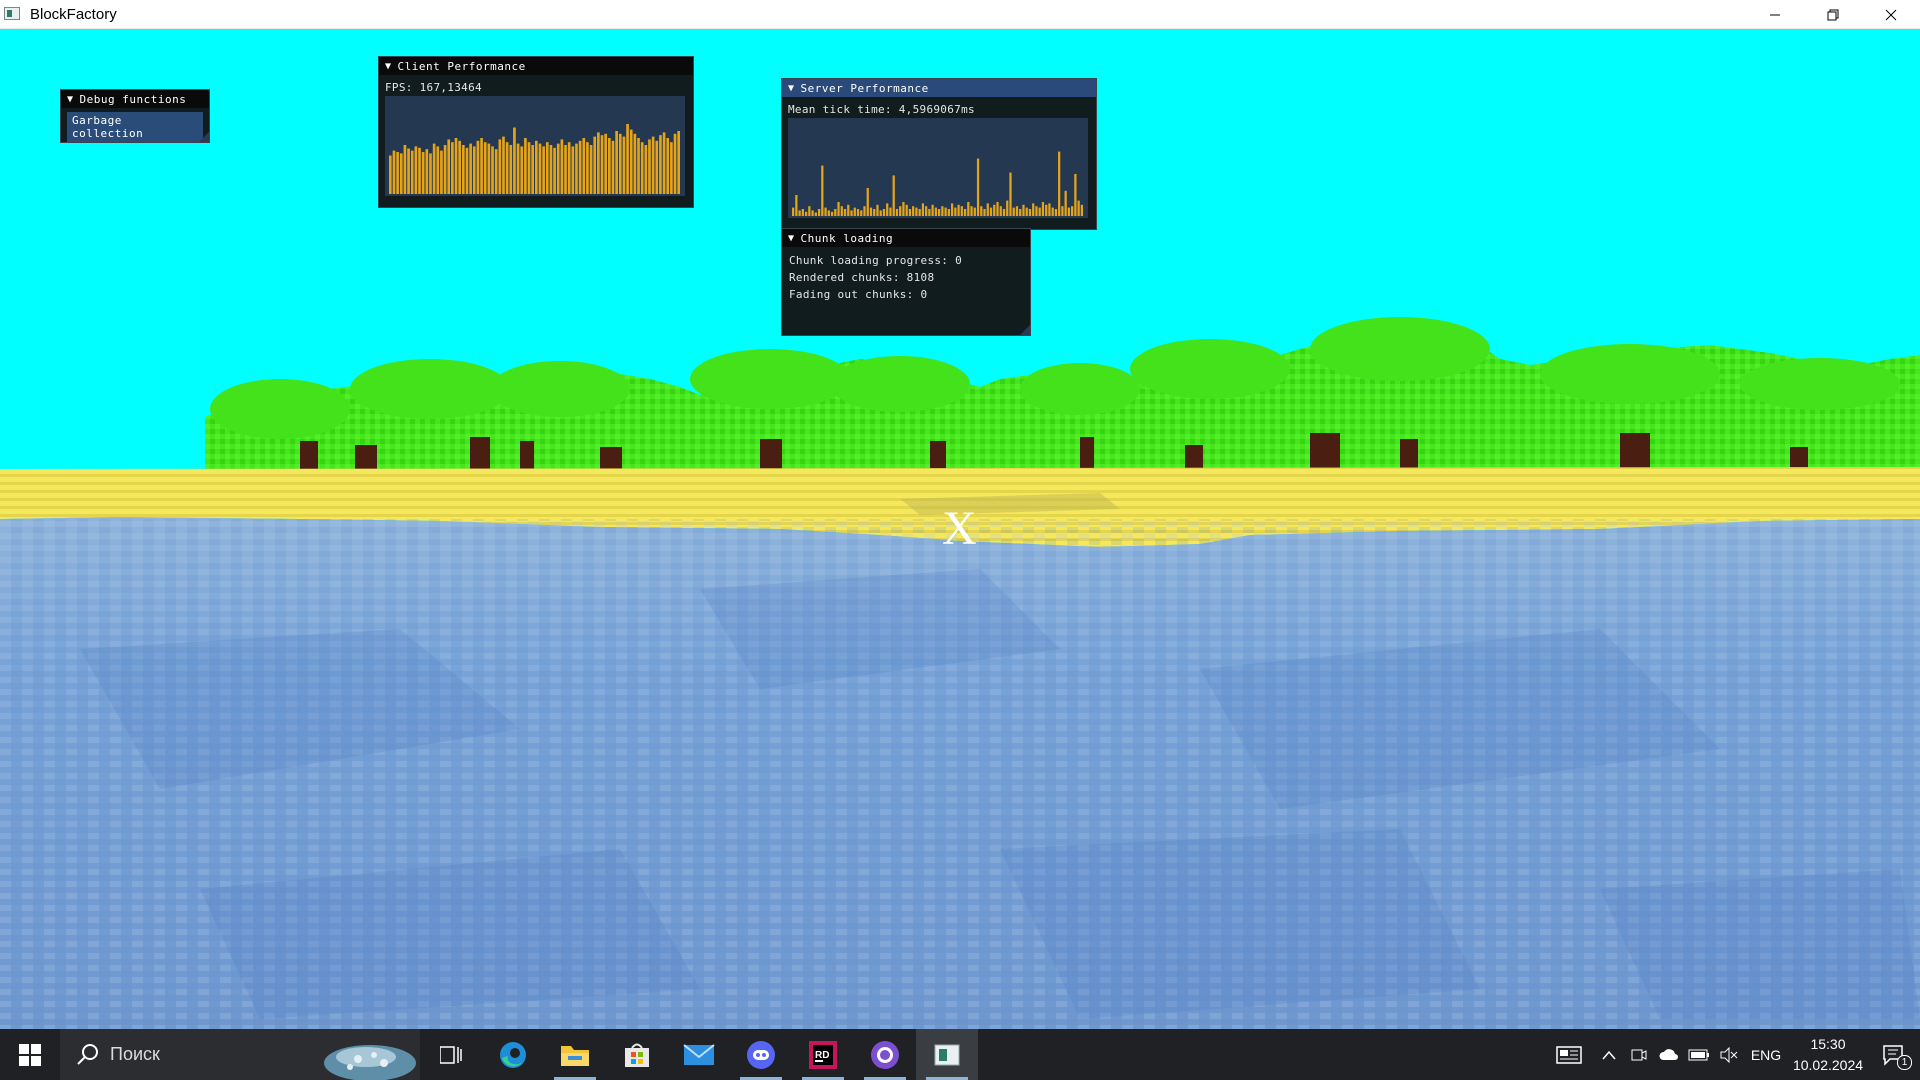 The height and width of the screenshot is (1080, 1920). Describe the element at coordinates (881, 109) in the screenshot. I see `tick-time-readout: Mean tick time: 4,5969067ms` at that location.